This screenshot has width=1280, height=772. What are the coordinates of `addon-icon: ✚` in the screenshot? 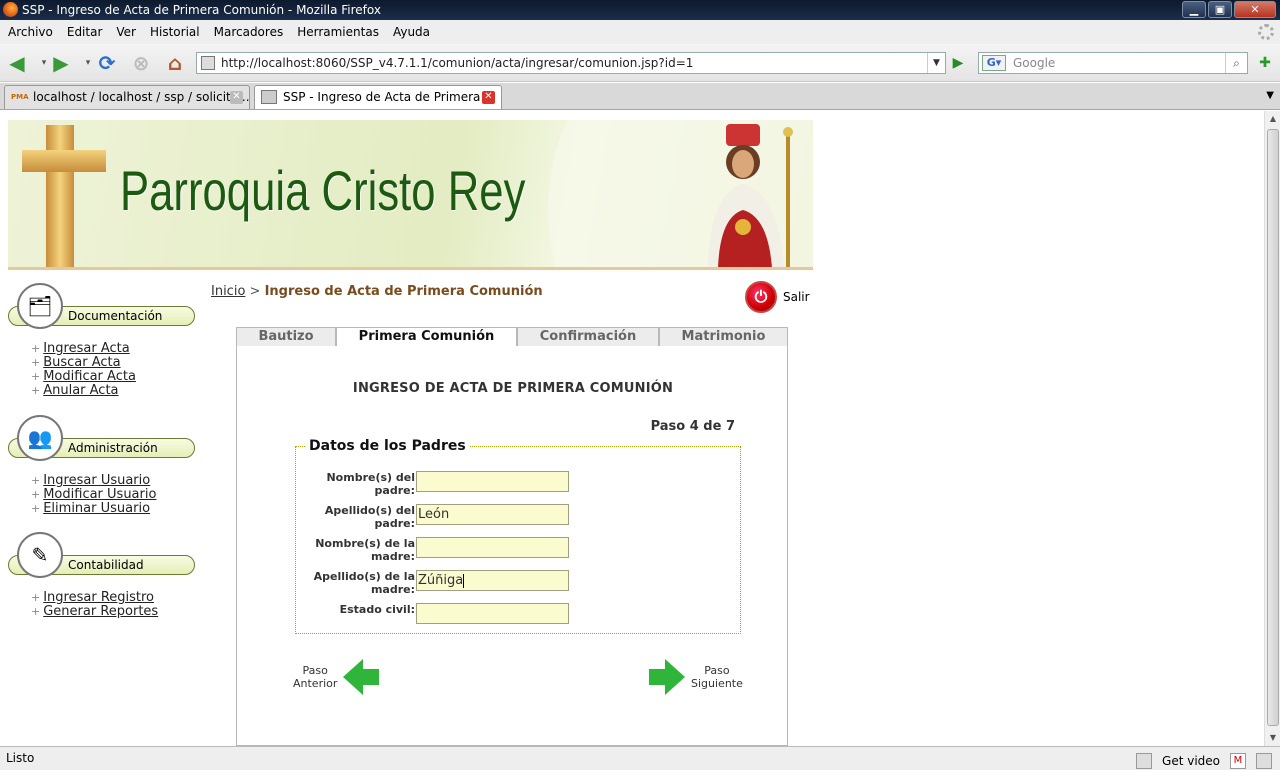 It's located at (1265, 63).